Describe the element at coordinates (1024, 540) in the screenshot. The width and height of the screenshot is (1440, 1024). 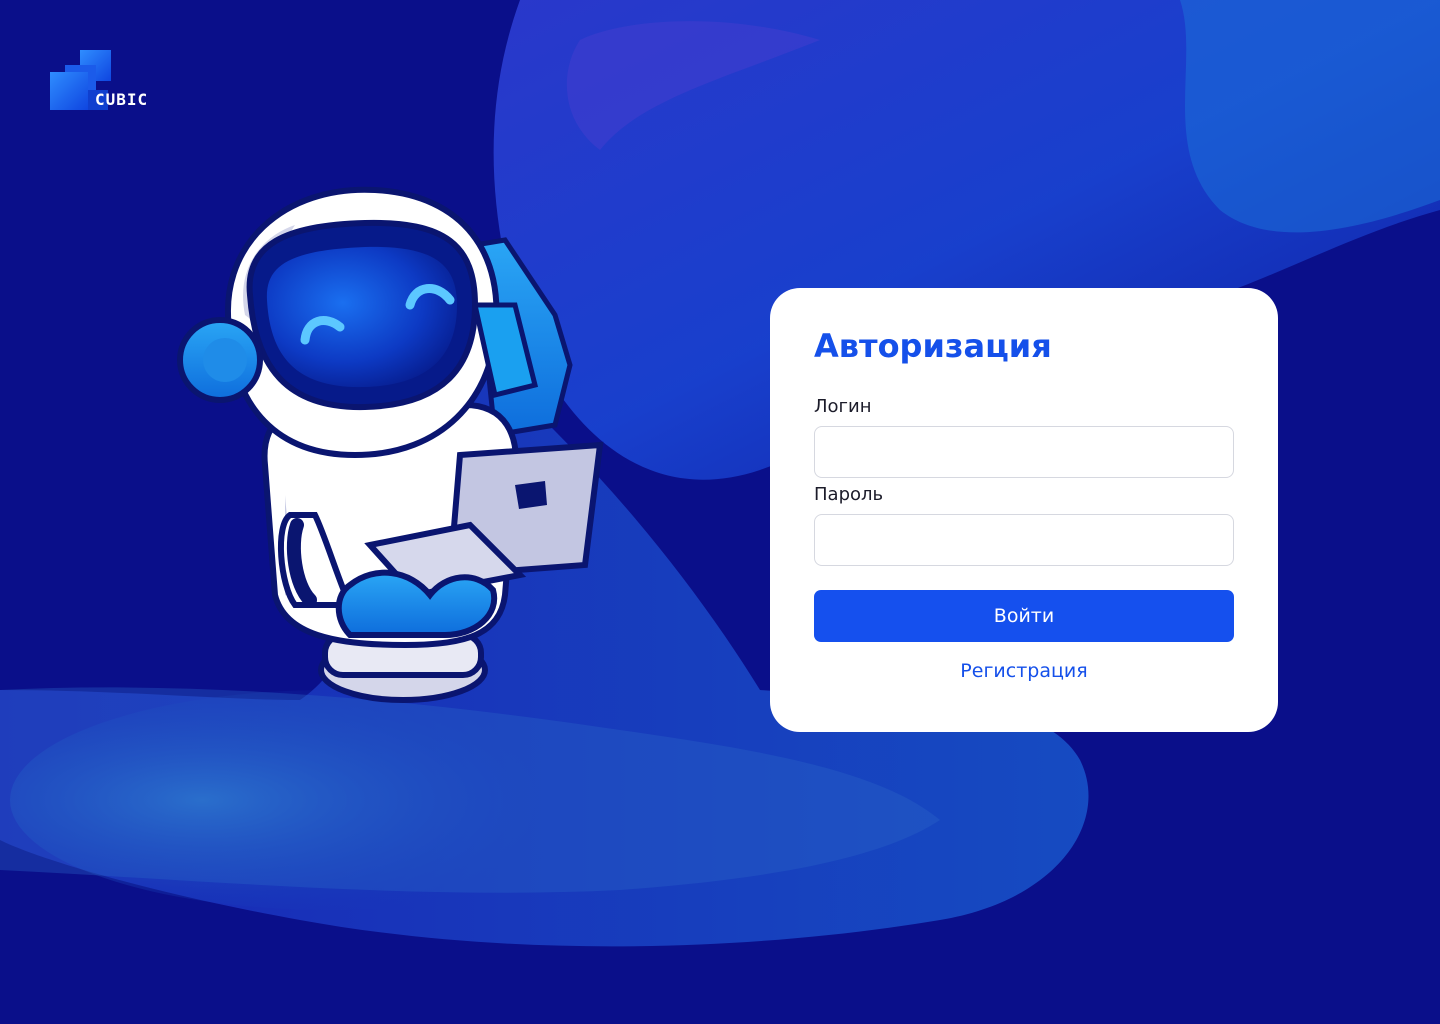
I see `password-input` at that location.